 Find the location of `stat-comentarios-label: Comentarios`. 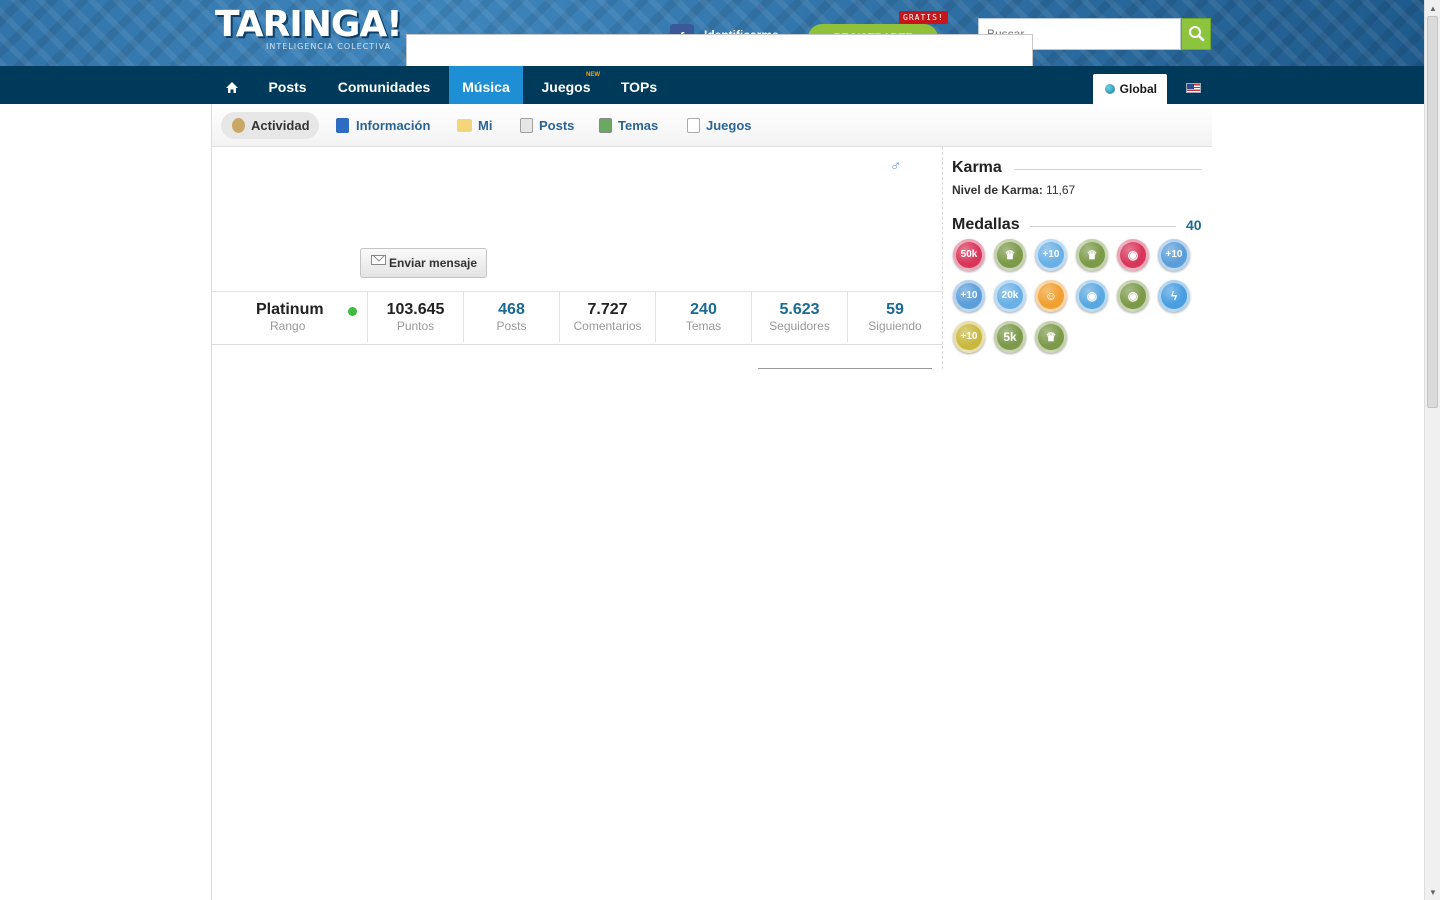

stat-comentarios-label: Comentarios is located at coordinates (607, 326).